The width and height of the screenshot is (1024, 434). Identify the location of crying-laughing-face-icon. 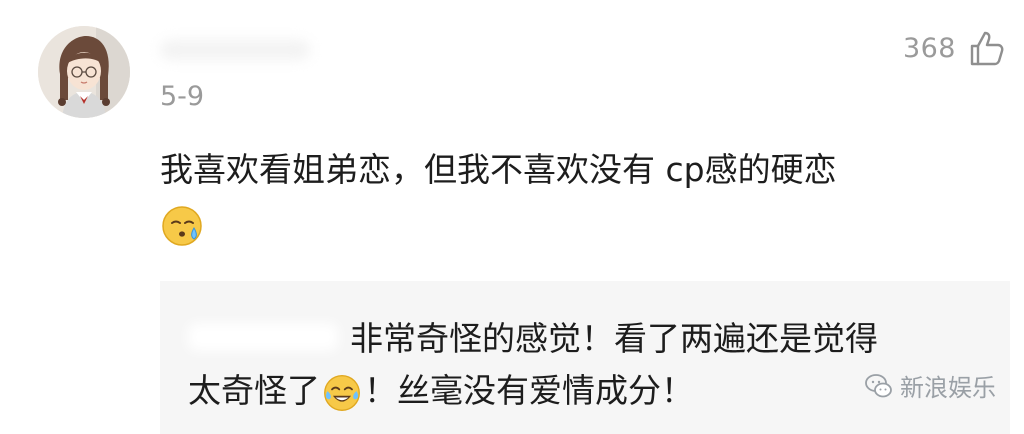
(342, 393).